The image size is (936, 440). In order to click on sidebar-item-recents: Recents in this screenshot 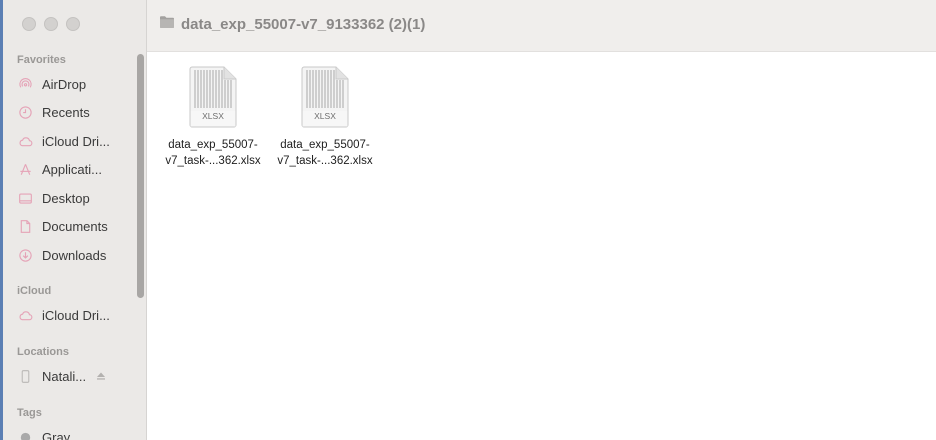, I will do `click(53, 112)`.